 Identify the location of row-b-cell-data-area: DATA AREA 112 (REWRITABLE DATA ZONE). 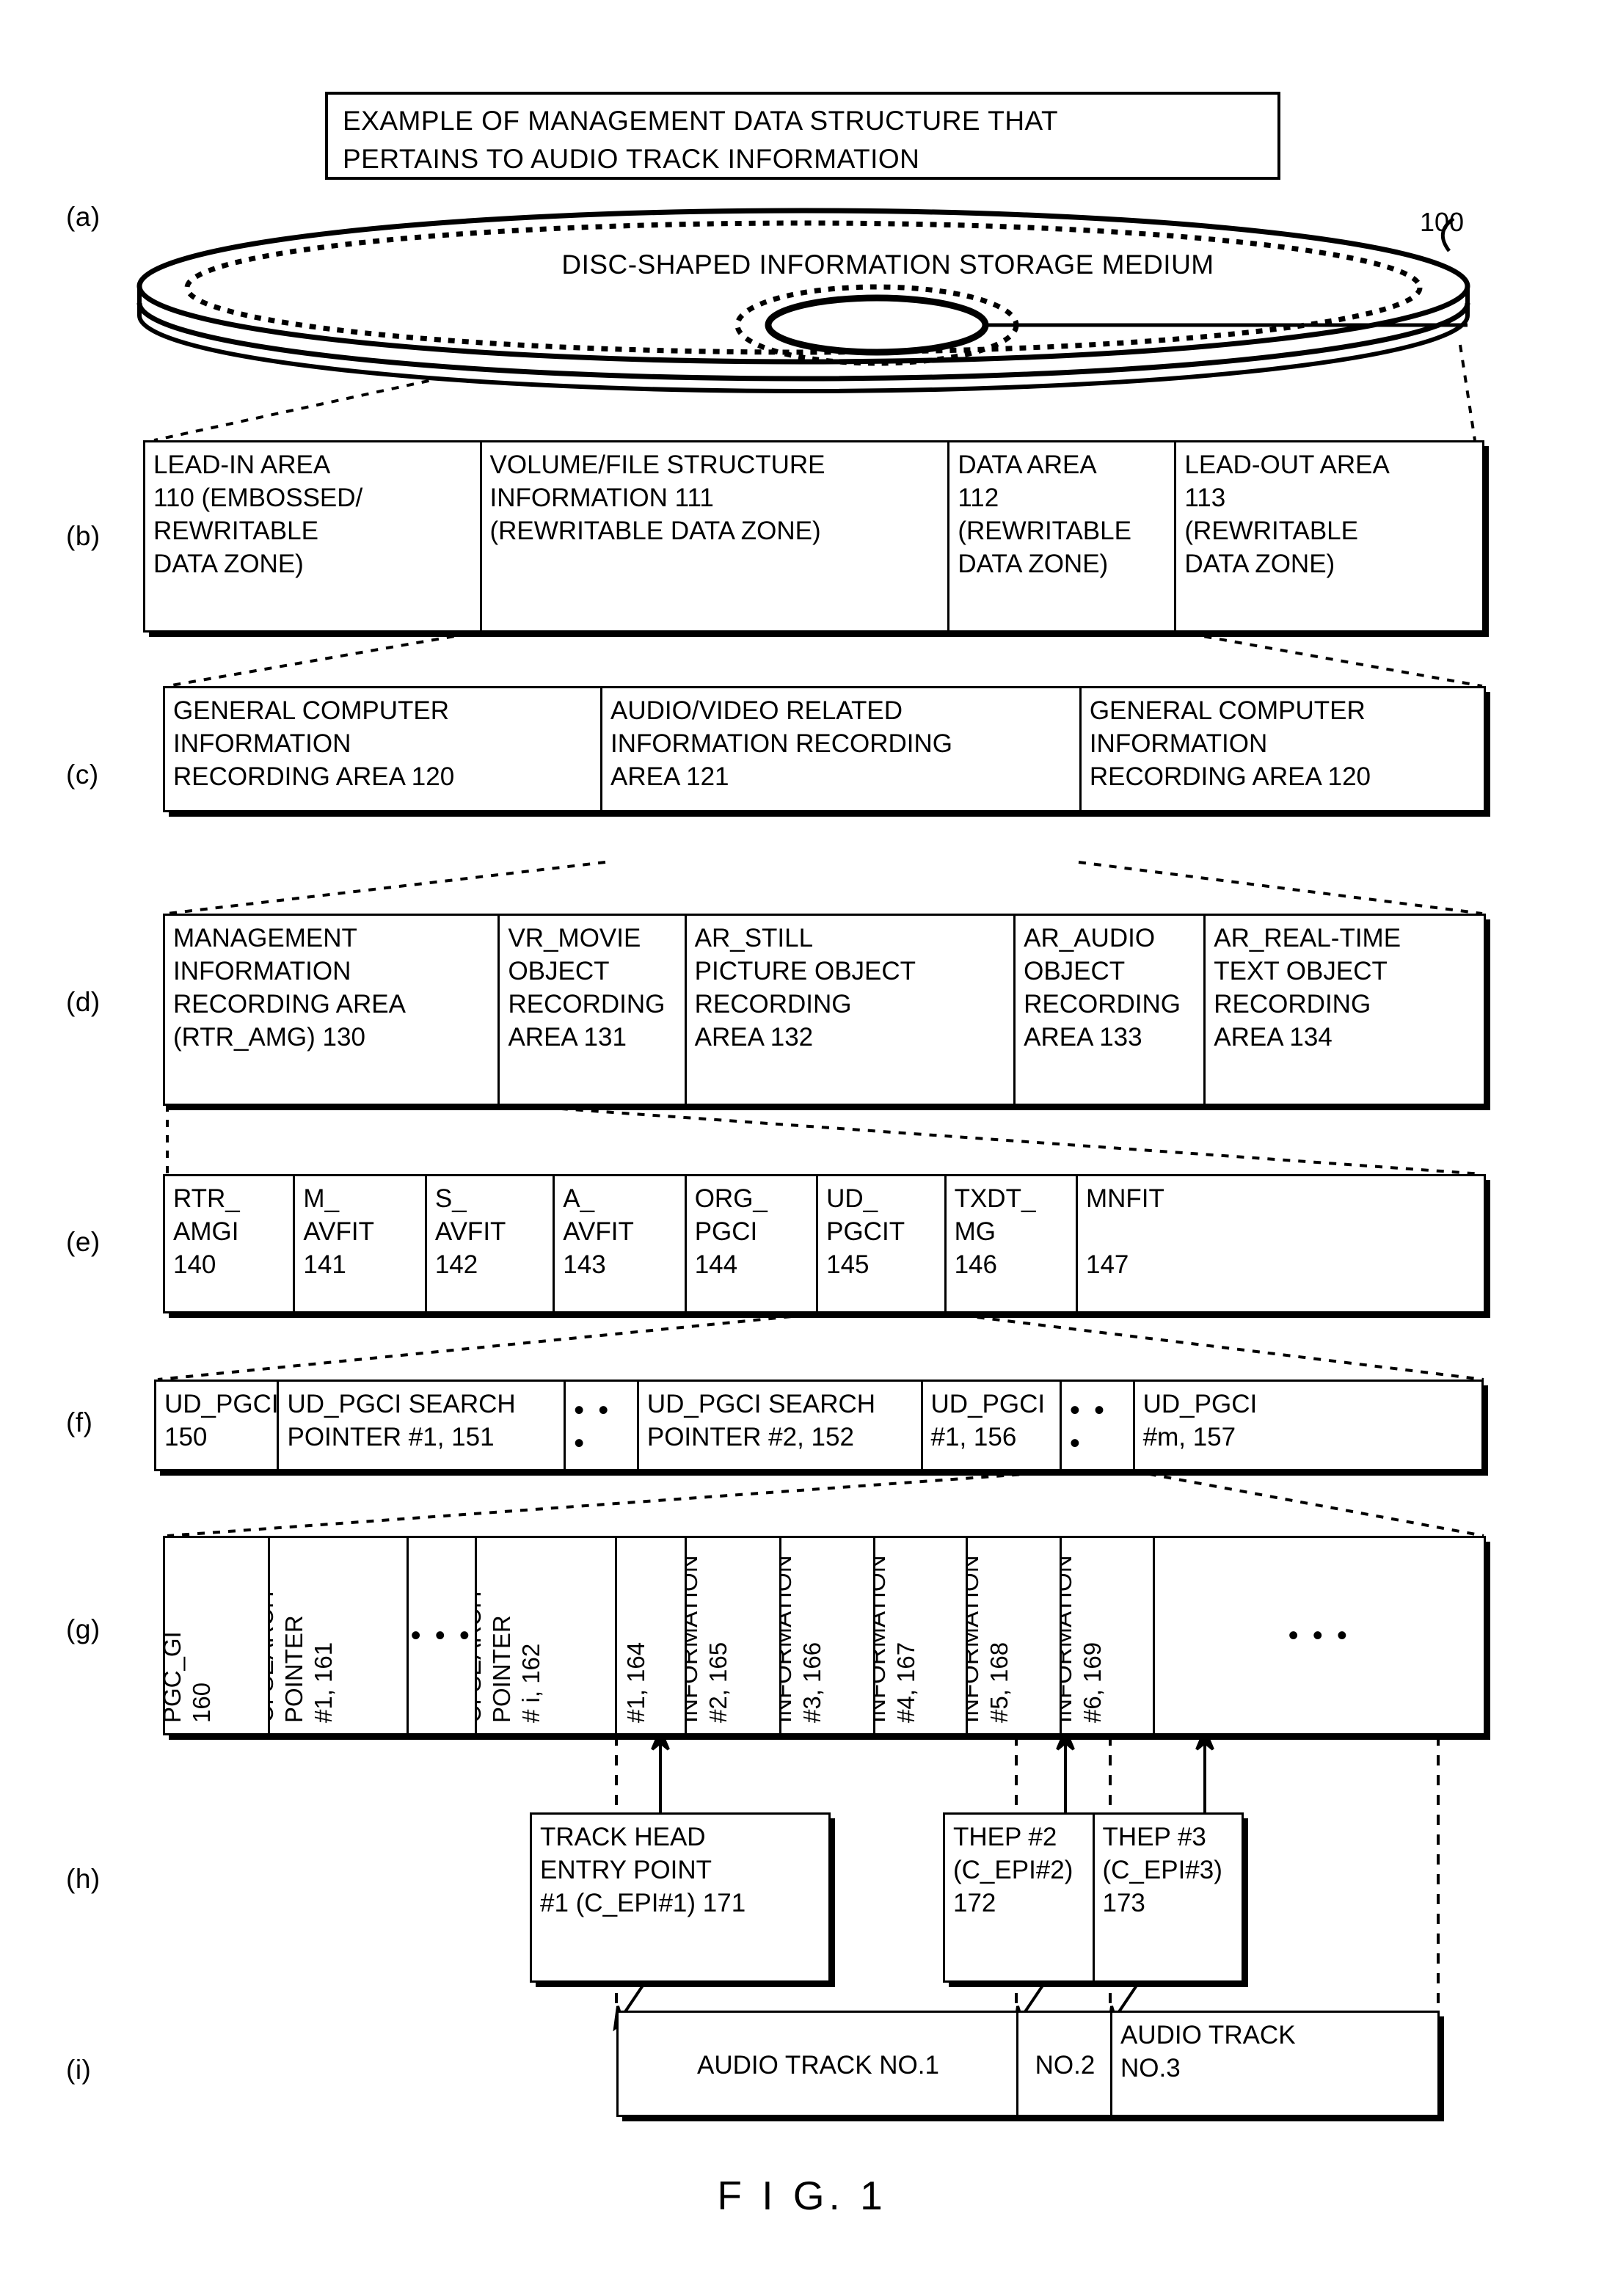
(1063, 536).